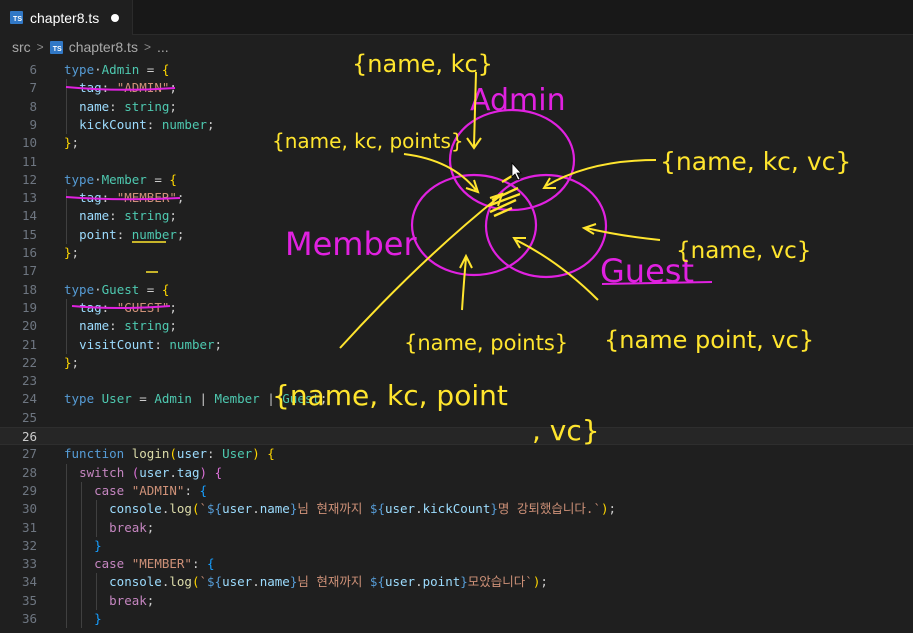 The height and width of the screenshot is (633, 913). Describe the element at coordinates (29, 454) in the screenshot. I see `line-number: 27` at that location.